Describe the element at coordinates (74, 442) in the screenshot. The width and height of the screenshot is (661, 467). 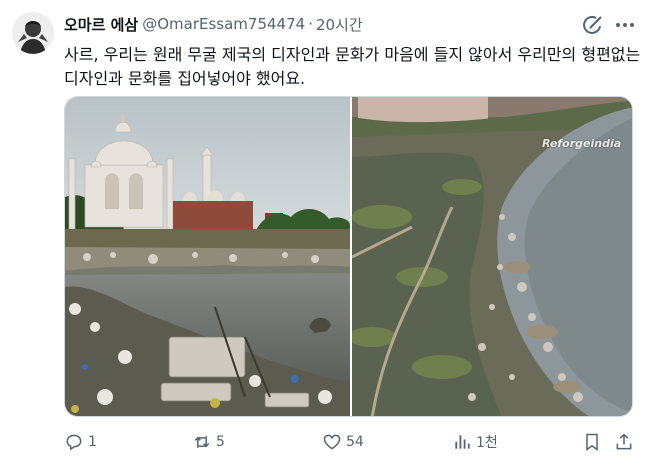
I see `reply-icon` at that location.